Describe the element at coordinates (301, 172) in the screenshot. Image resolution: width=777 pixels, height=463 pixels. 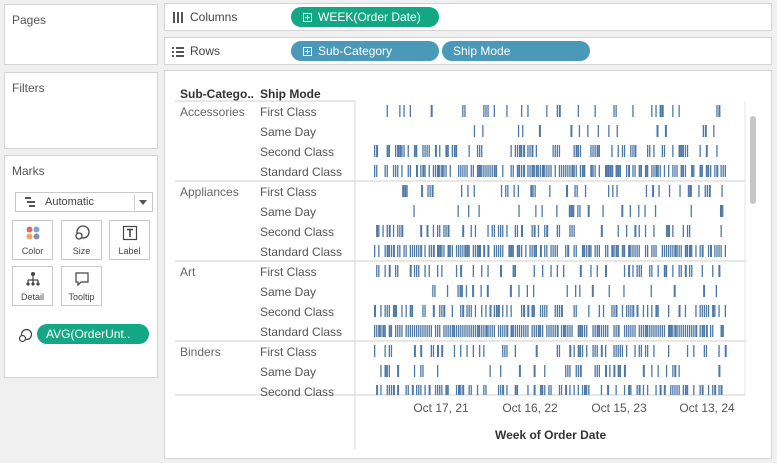
I see `shipmode-label: Standard Class` at that location.